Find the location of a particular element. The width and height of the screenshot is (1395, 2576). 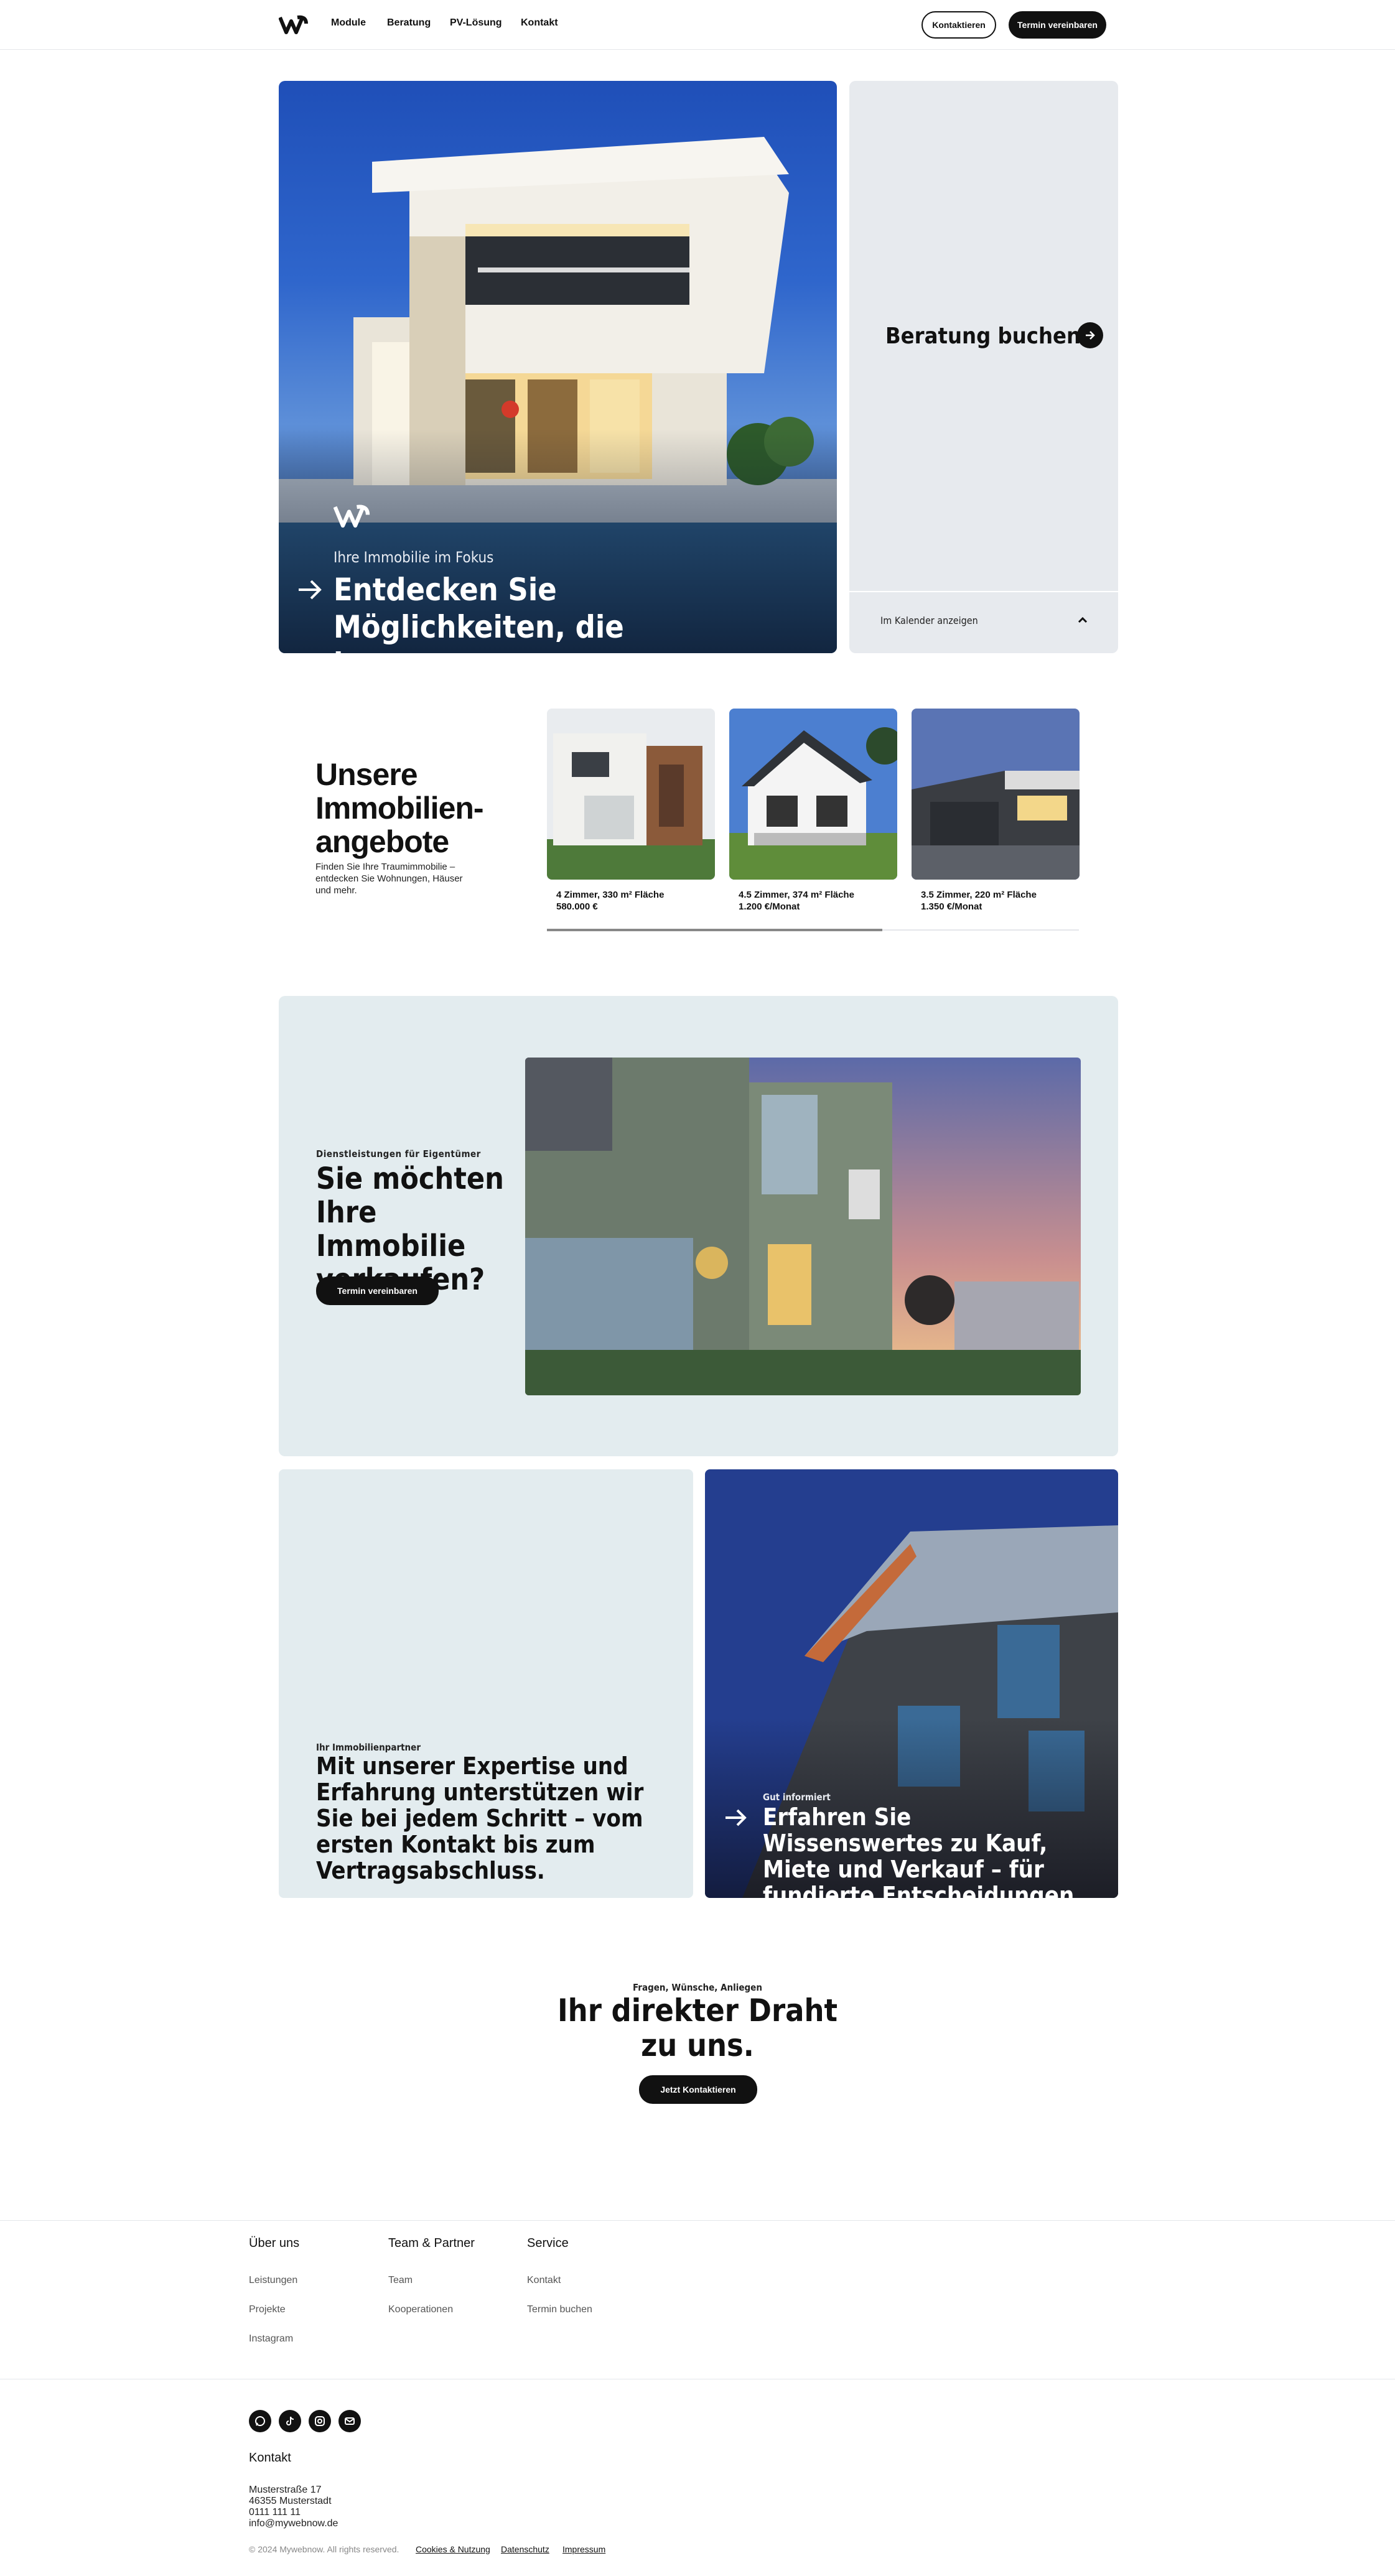

property-details: 4.5 Zimmer, 374 m² Fläche is located at coordinates (796, 895).